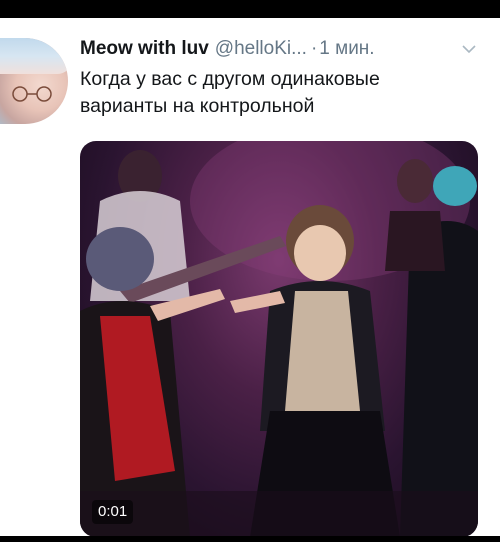 The image size is (500, 542). What do you see at coordinates (230, 79) in the screenshot?
I see `tweet-text-line-1: Когда у вас с другом одинаковые` at bounding box center [230, 79].